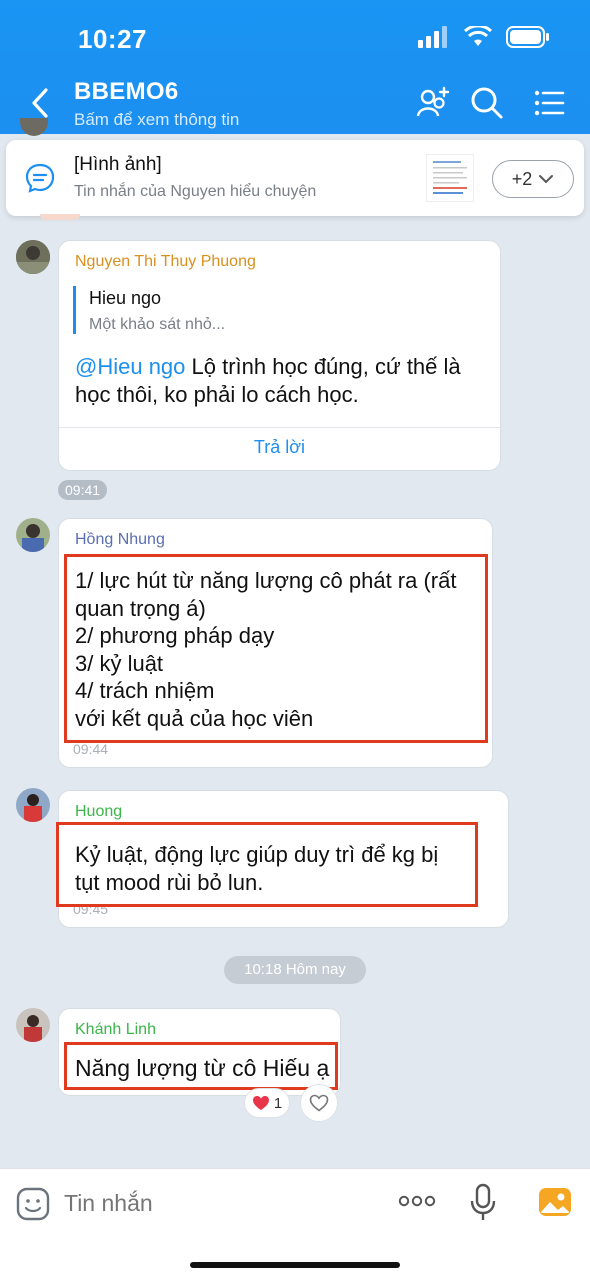 The width and height of the screenshot is (590, 1280). I want to click on heart-outline-icon, so click(319, 1103).